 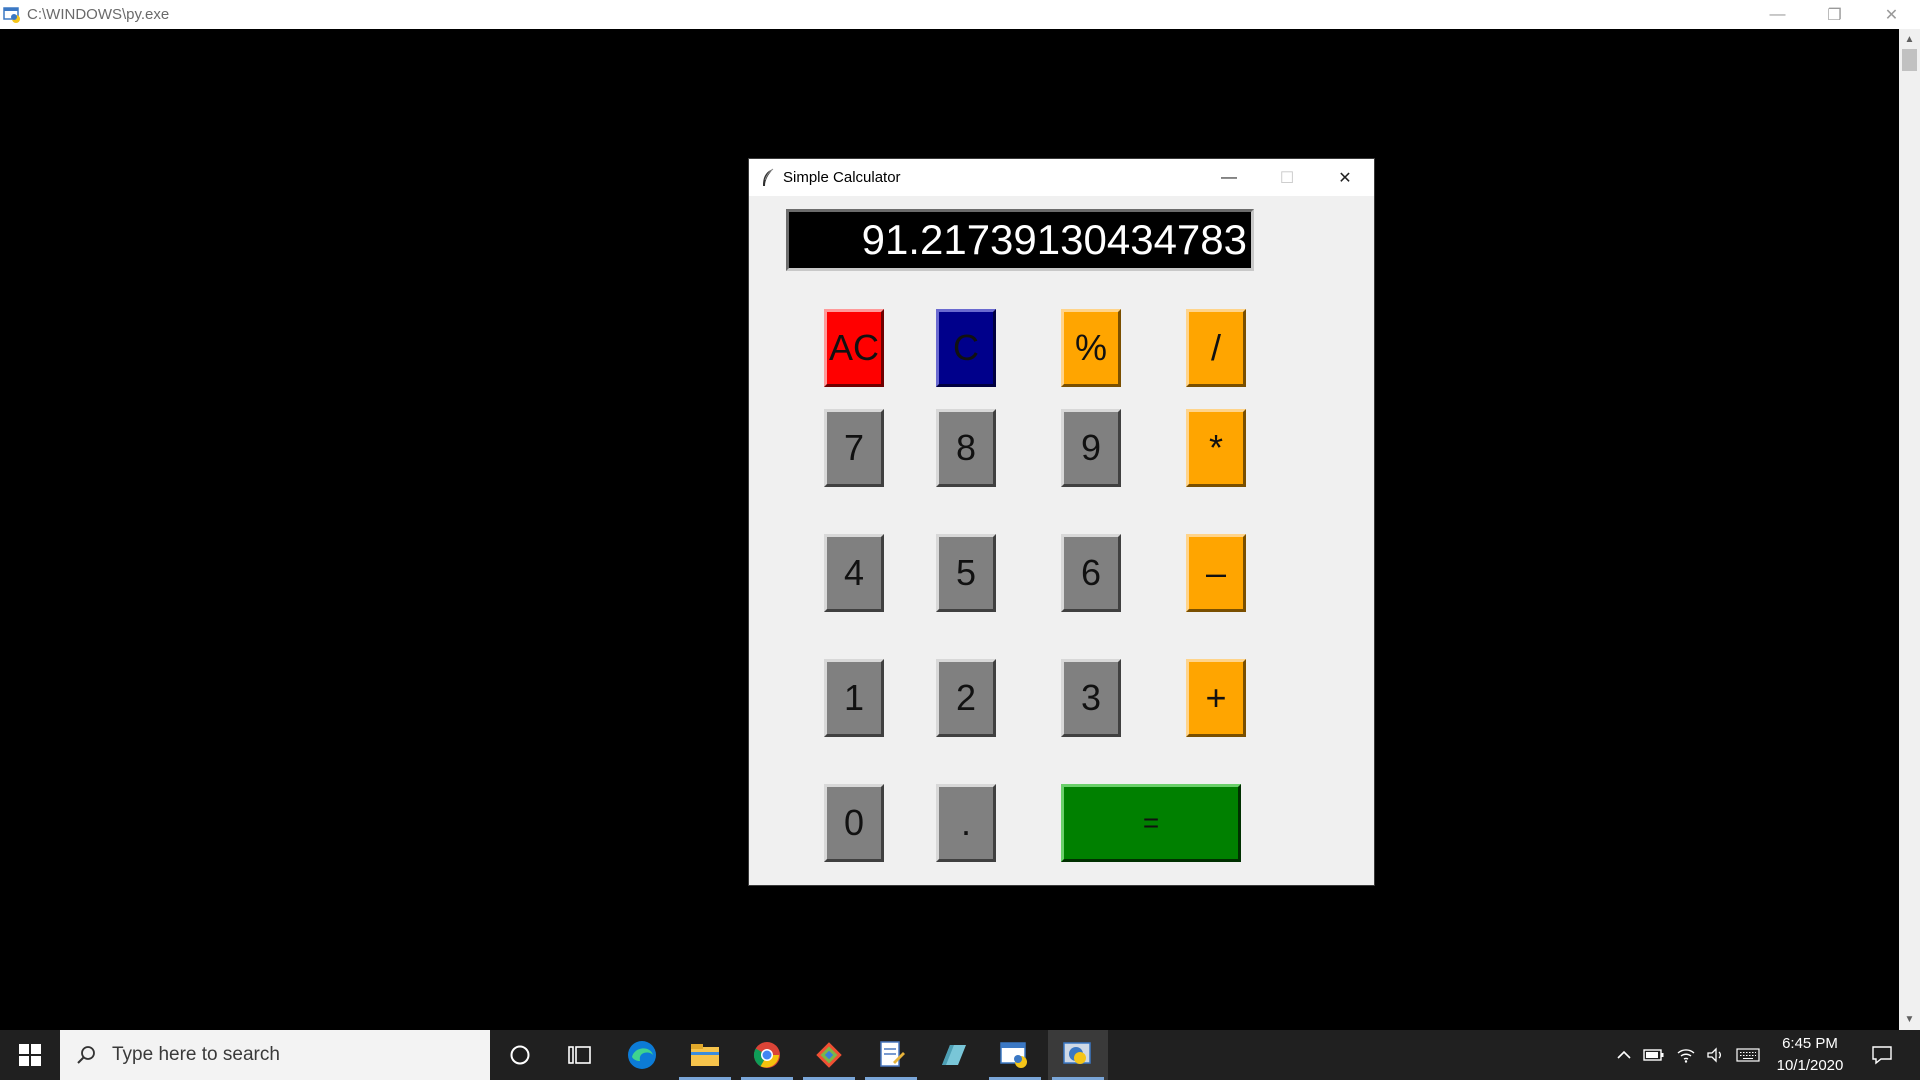 What do you see at coordinates (1151, 823) in the screenshot?
I see `equals-button: =` at bounding box center [1151, 823].